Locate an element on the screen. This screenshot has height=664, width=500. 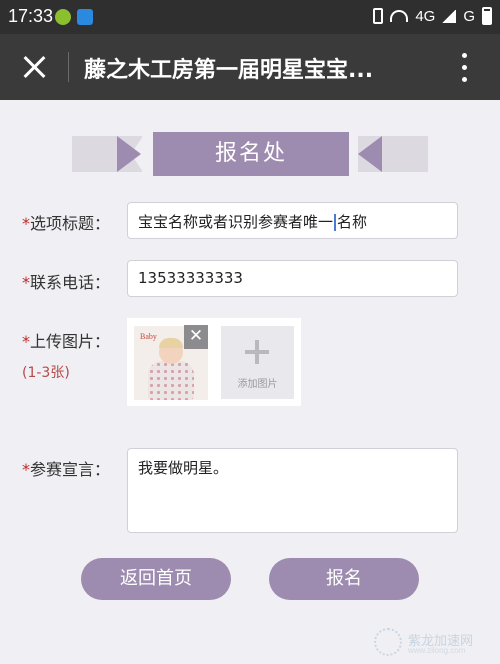
screenshot-notification-icon is located at coordinates (85, 17).